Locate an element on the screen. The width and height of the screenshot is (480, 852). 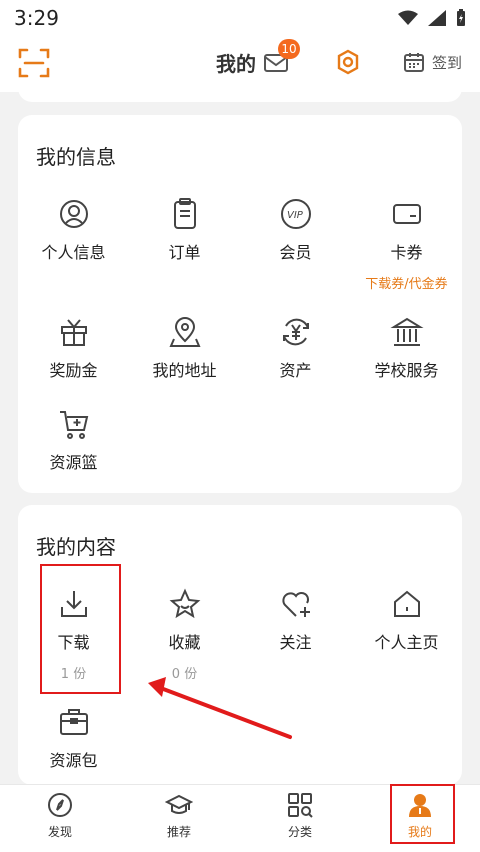
item-label: 资源包 is located at coordinates (73, 760).